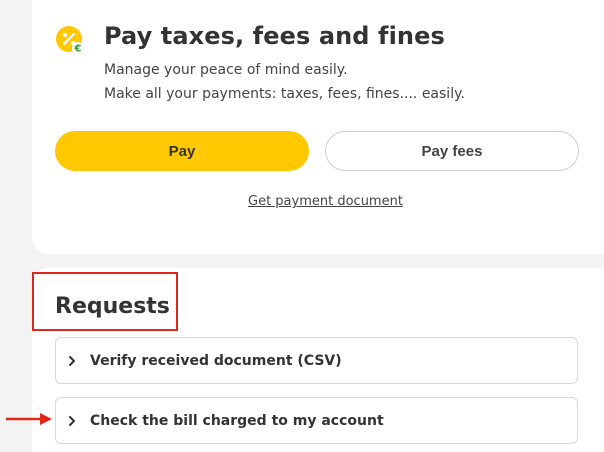  I want to click on annotation-arrow-icon, so click(29, 419).